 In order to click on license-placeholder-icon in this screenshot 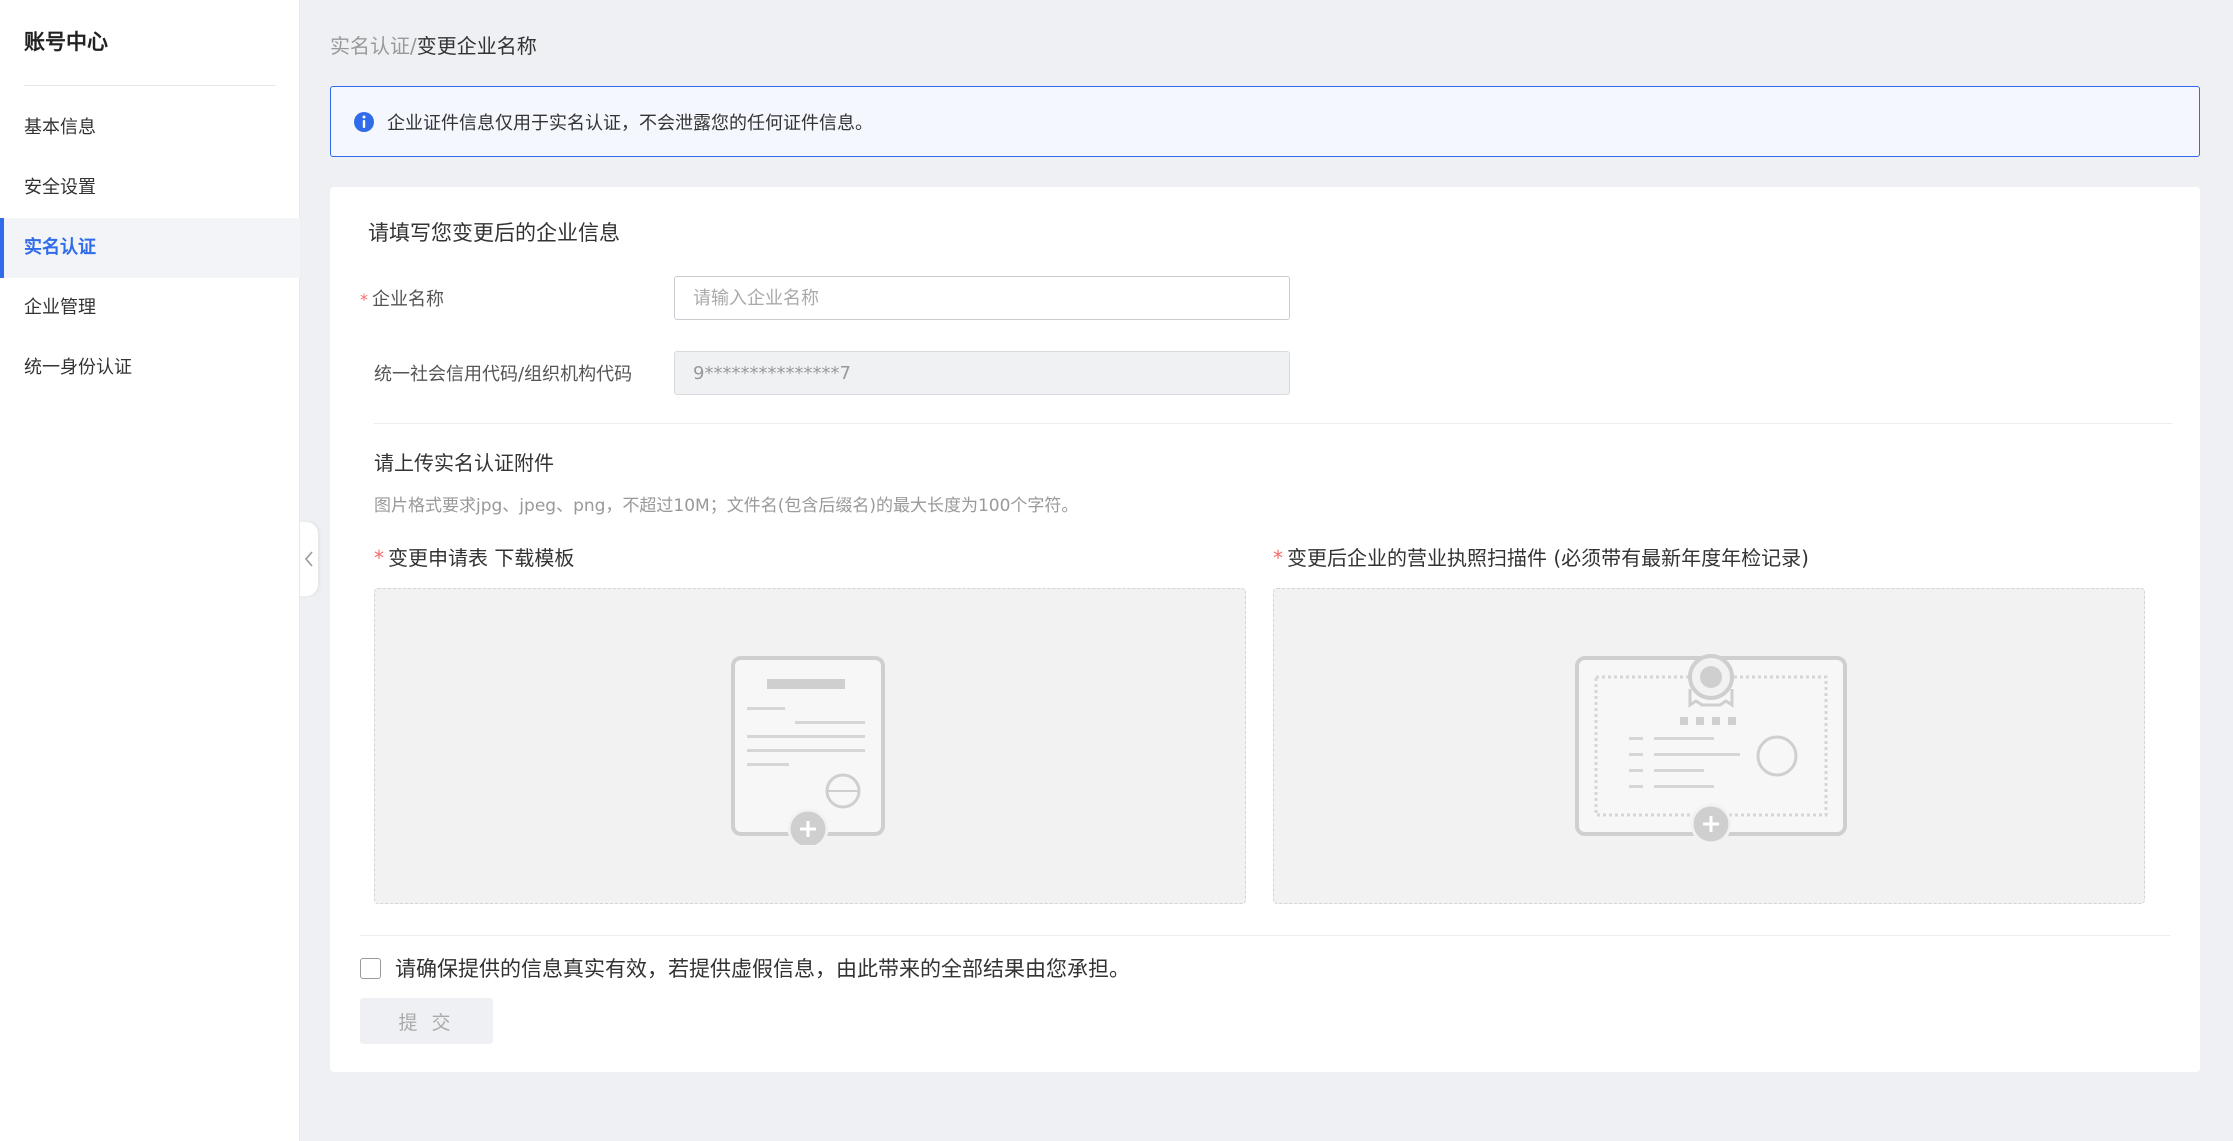, I will do `click(1711, 749)`.